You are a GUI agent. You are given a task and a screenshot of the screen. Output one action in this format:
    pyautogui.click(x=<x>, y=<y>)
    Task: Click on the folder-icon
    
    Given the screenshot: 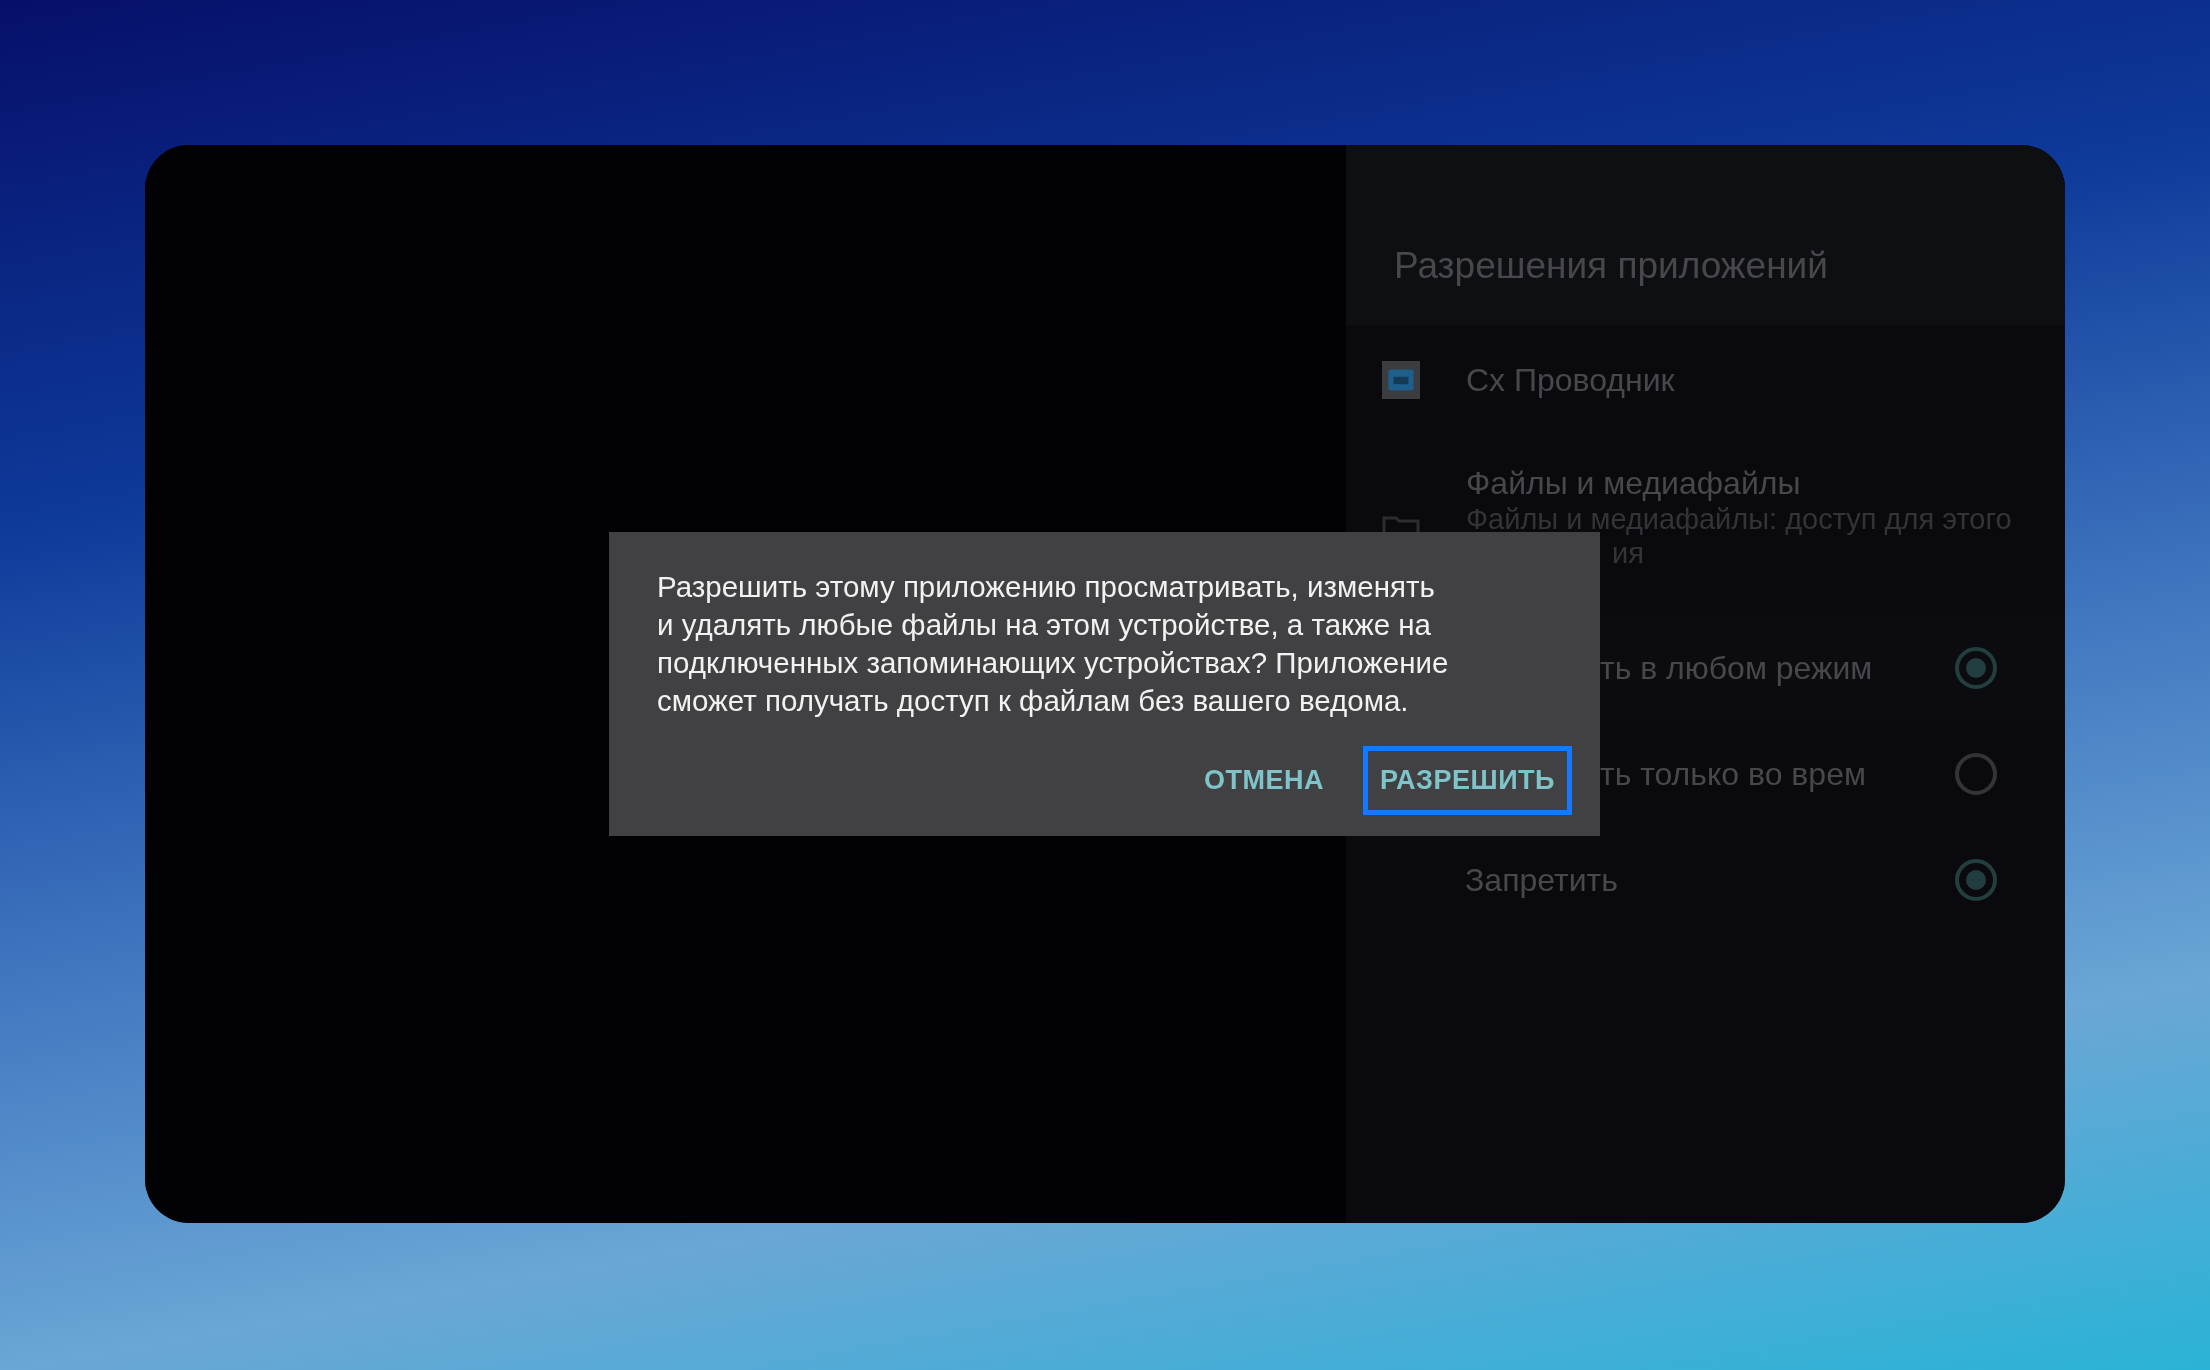 What is the action you would take?
    pyautogui.click(x=1401, y=525)
    